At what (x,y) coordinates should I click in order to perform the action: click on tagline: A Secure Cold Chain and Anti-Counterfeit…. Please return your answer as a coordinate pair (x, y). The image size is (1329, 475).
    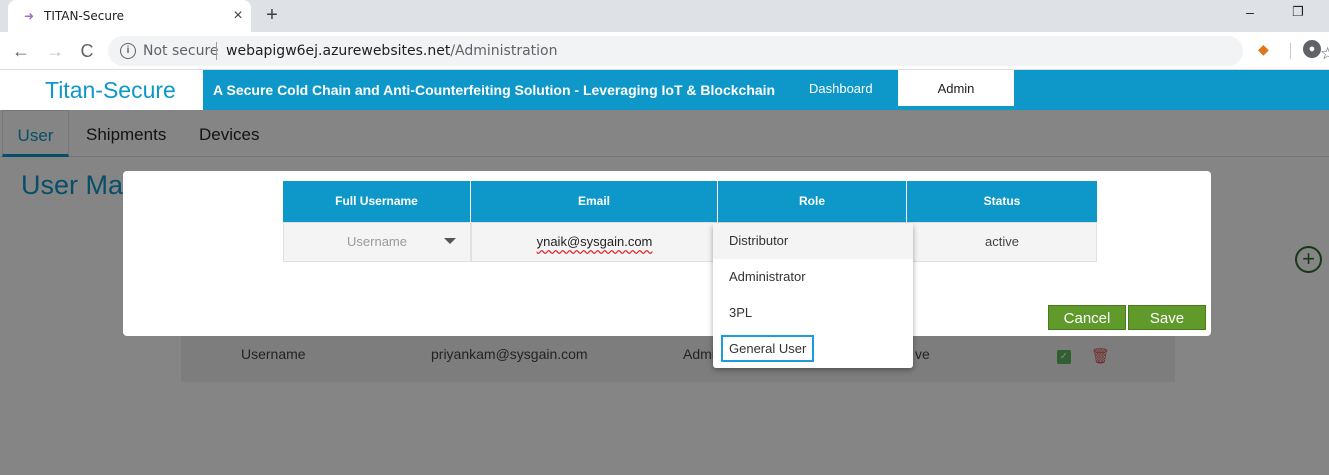
    Looking at the image, I should click on (494, 90).